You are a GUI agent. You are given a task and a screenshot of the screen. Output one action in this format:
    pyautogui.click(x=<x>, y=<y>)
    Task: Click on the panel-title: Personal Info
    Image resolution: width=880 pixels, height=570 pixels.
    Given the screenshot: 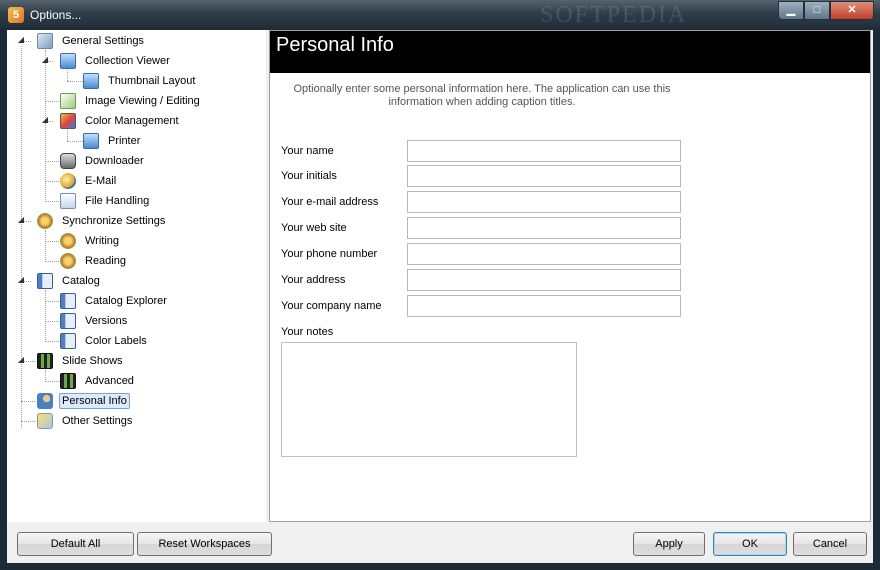 What is the action you would take?
    pyautogui.click(x=335, y=45)
    